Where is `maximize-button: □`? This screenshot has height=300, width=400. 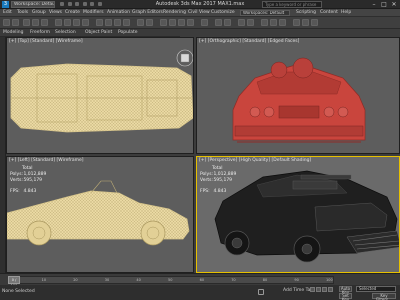
maximize-button: □ is located at coordinates (384, 4).